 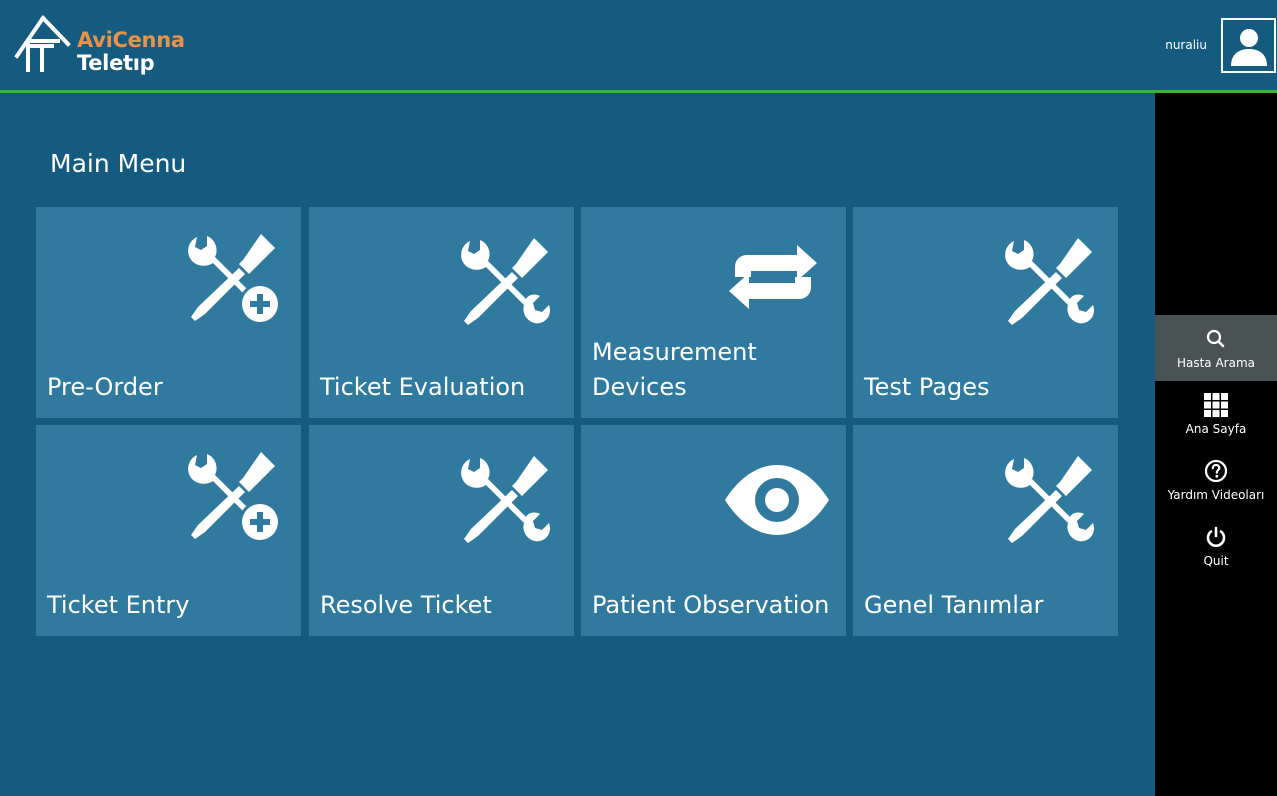 I want to click on sidebar-item-label: Hasta Arama, so click(x=1216, y=363).